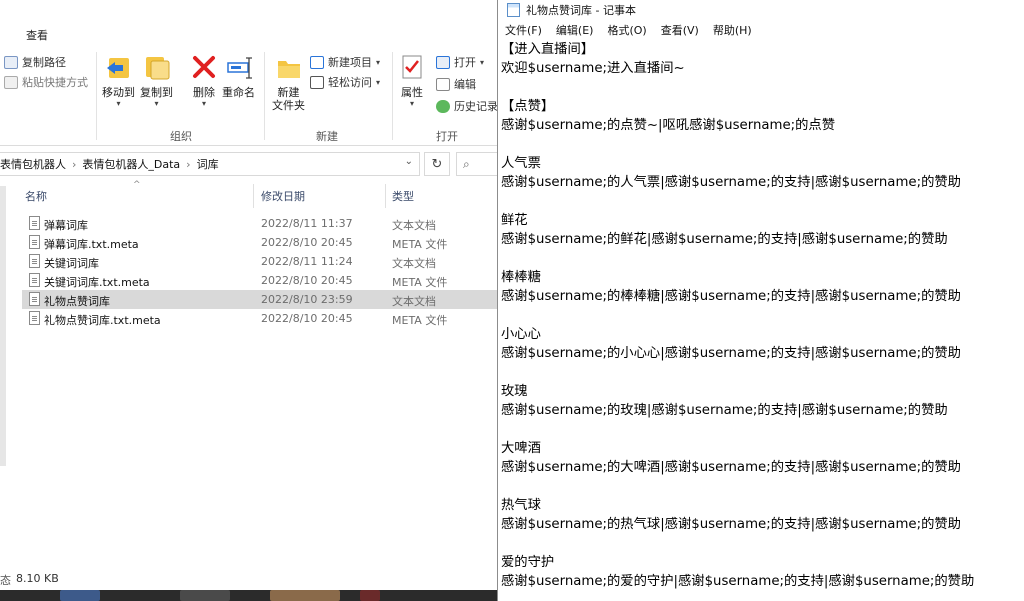 The image size is (1024, 601). I want to click on file-modified: 2022/8/11 11:37, so click(307, 223).